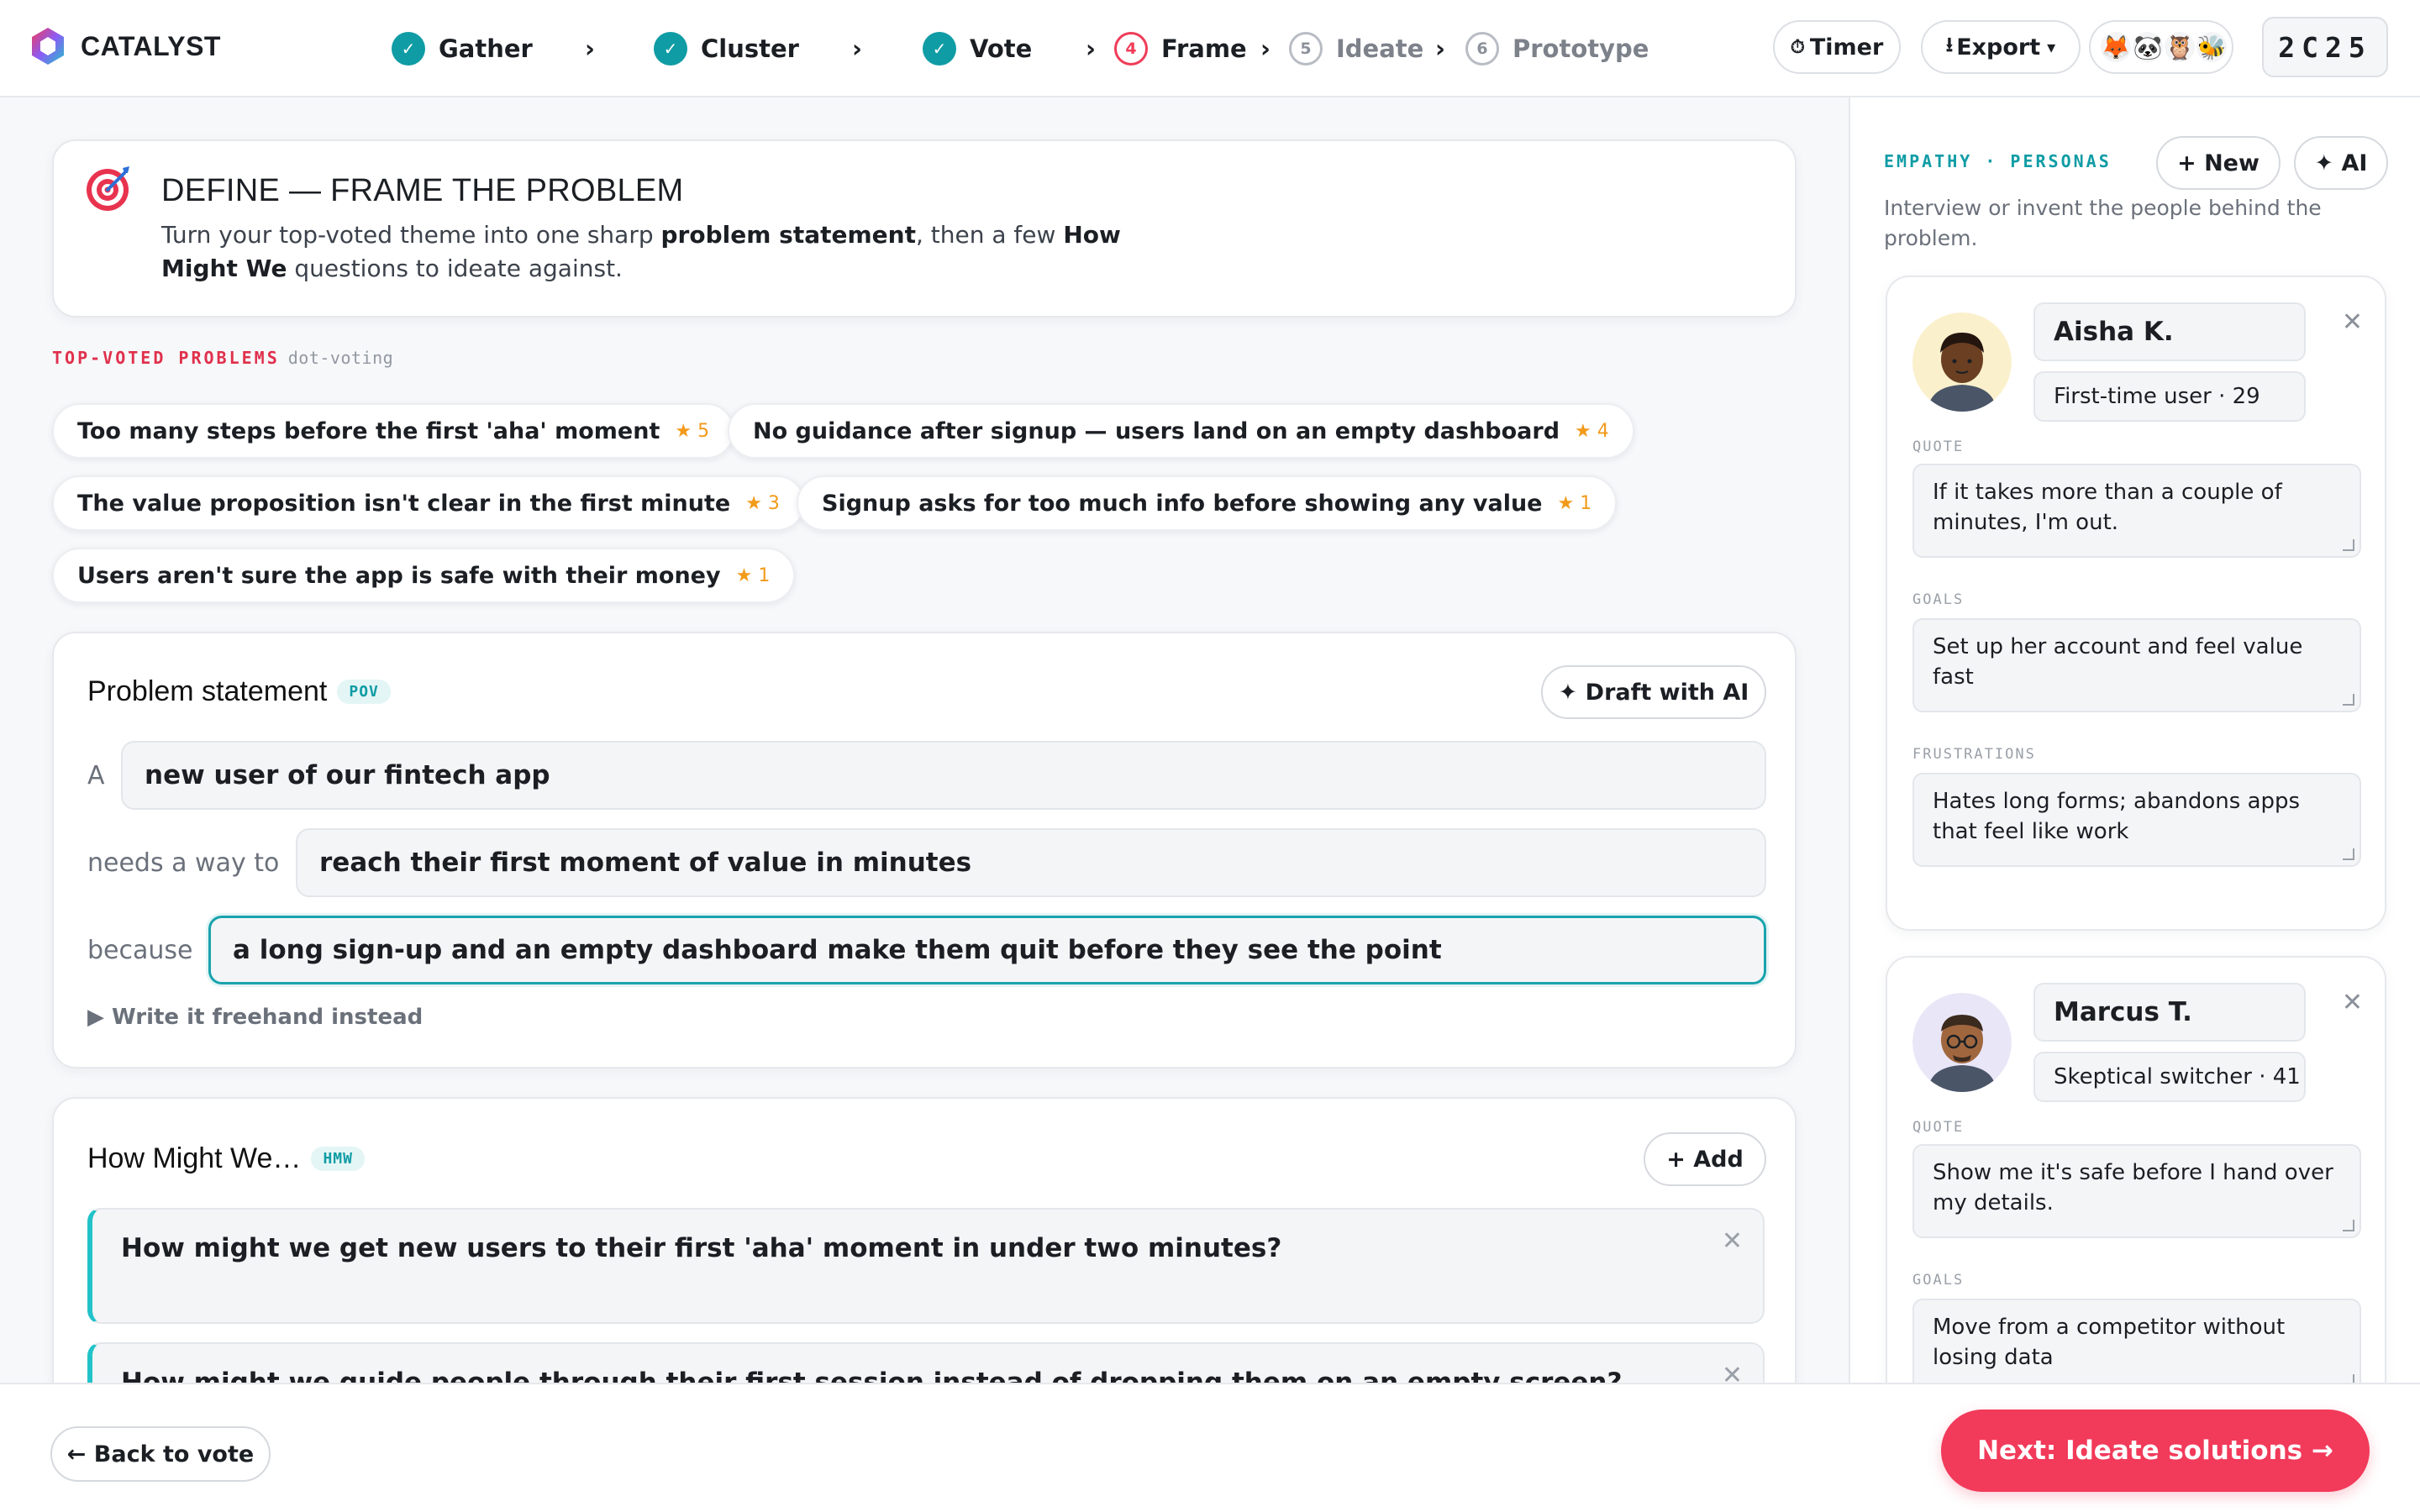  Describe the element at coordinates (183, 863) in the screenshot. I see `pov-label-needs: needs a way to` at that location.